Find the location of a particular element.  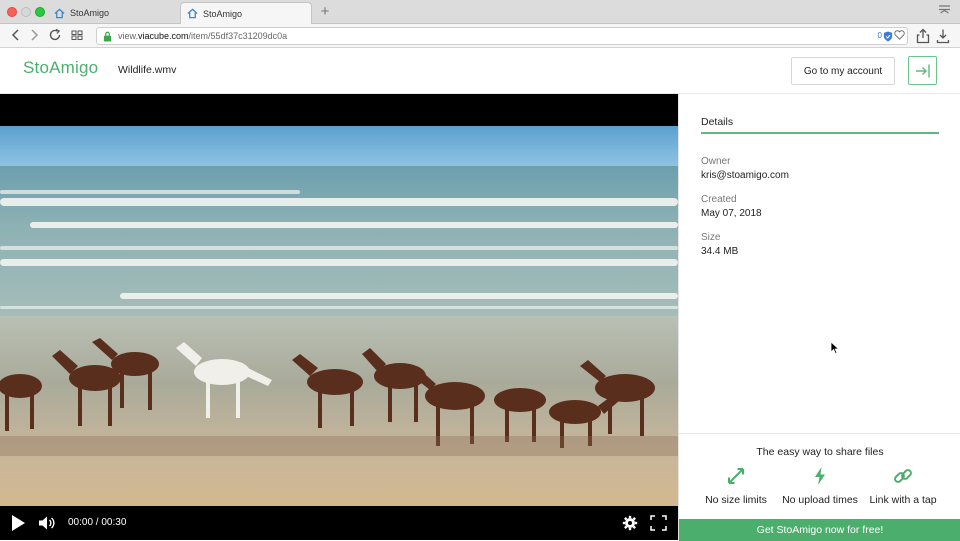

expand-arrows-icon is located at coordinates (736, 476).